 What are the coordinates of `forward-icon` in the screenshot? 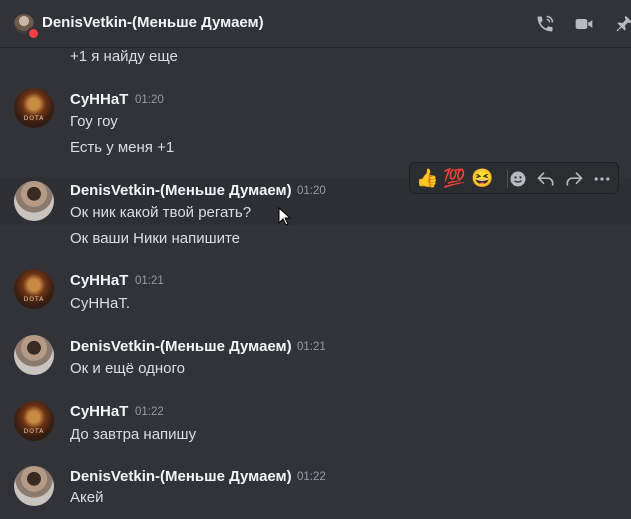 It's located at (574, 179).